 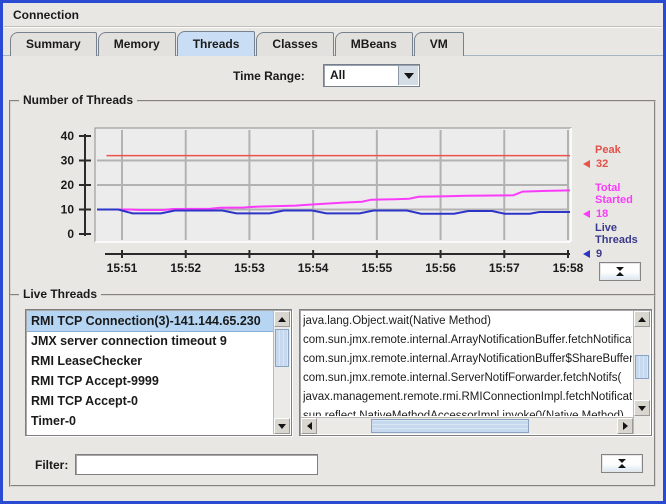 I want to click on arrow-left-icon, so click(x=309, y=426).